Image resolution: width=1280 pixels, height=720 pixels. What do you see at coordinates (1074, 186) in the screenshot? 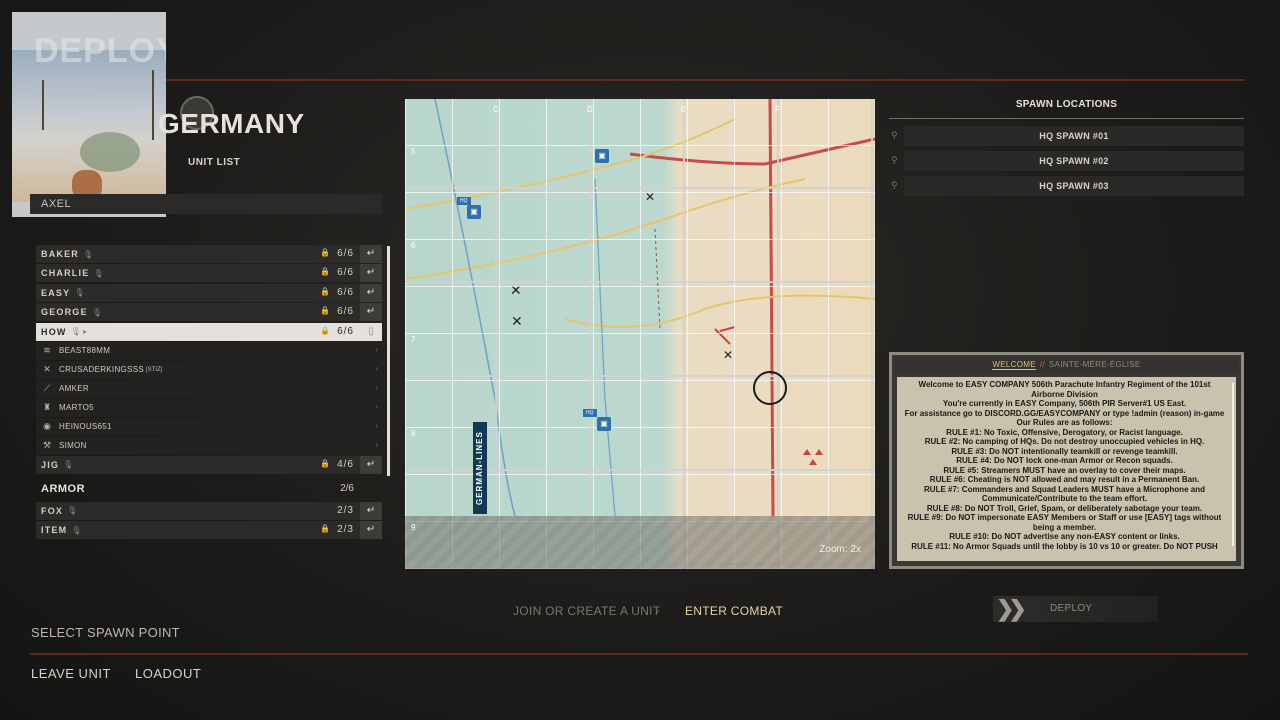
I see `spawn-item-label: HQ SPAWN #03` at bounding box center [1074, 186].